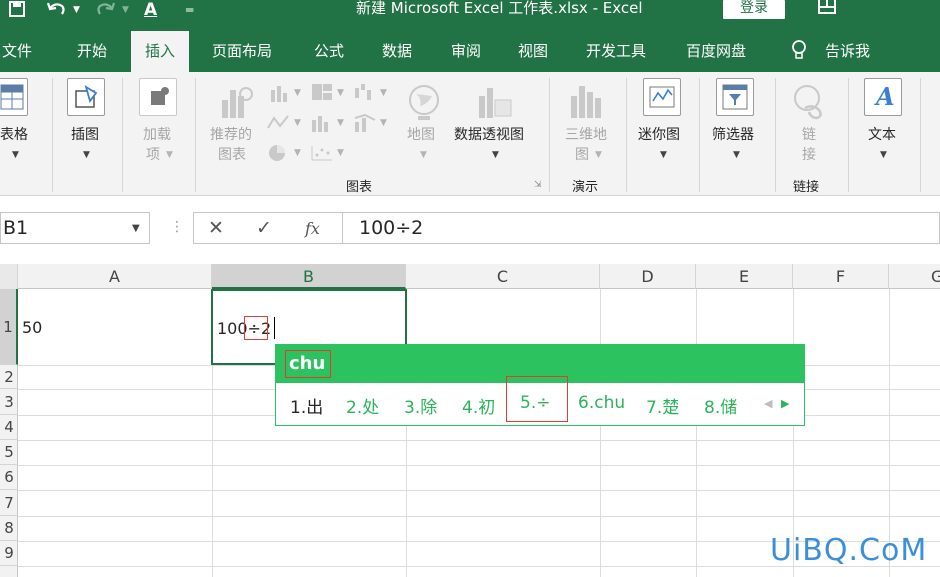  Describe the element at coordinates (383, 93) in the screenshot. I see `waterfall-chart-dropdown-icon: ▼` at that location.